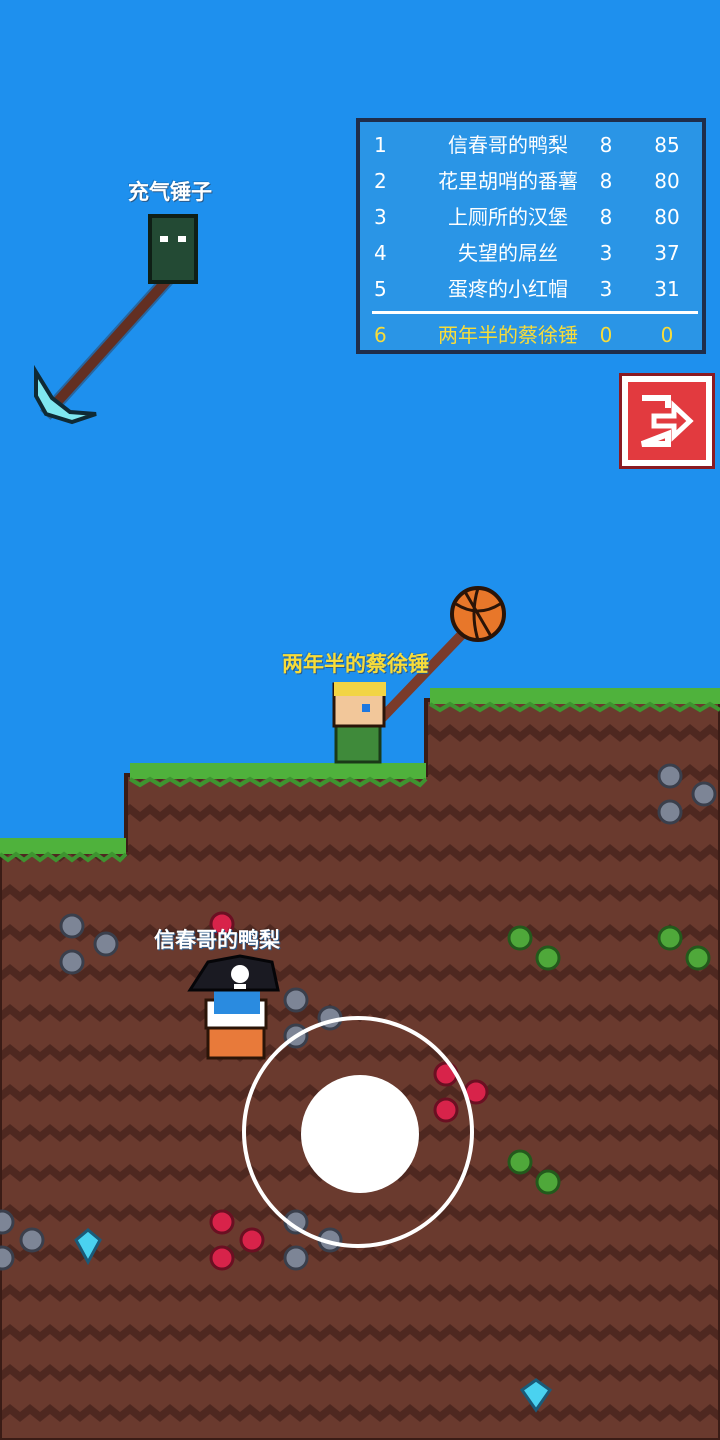 The image size is (720, 1440). What do you see at coordinates (575, 696) in the screenshot?
I see `grass-ledge-right` at bounding box center [575, 696].